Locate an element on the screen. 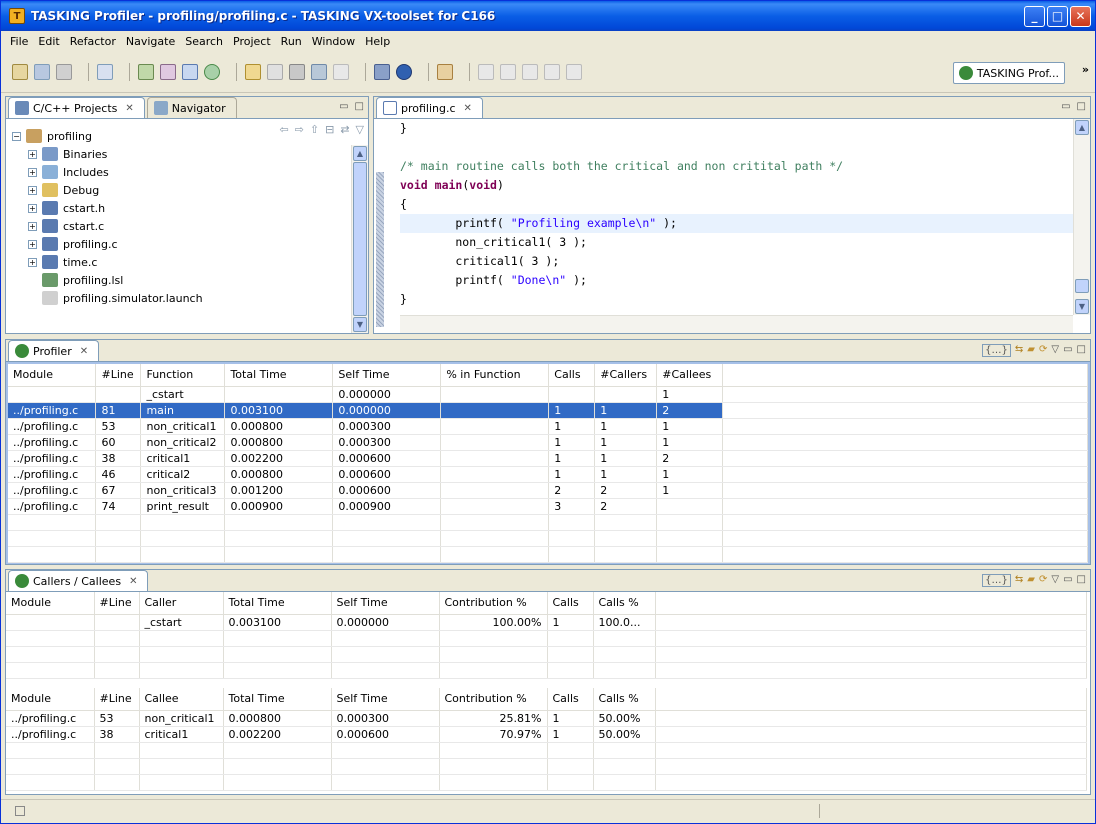  tree-item: − profiling is located at coordinates (180, 136).